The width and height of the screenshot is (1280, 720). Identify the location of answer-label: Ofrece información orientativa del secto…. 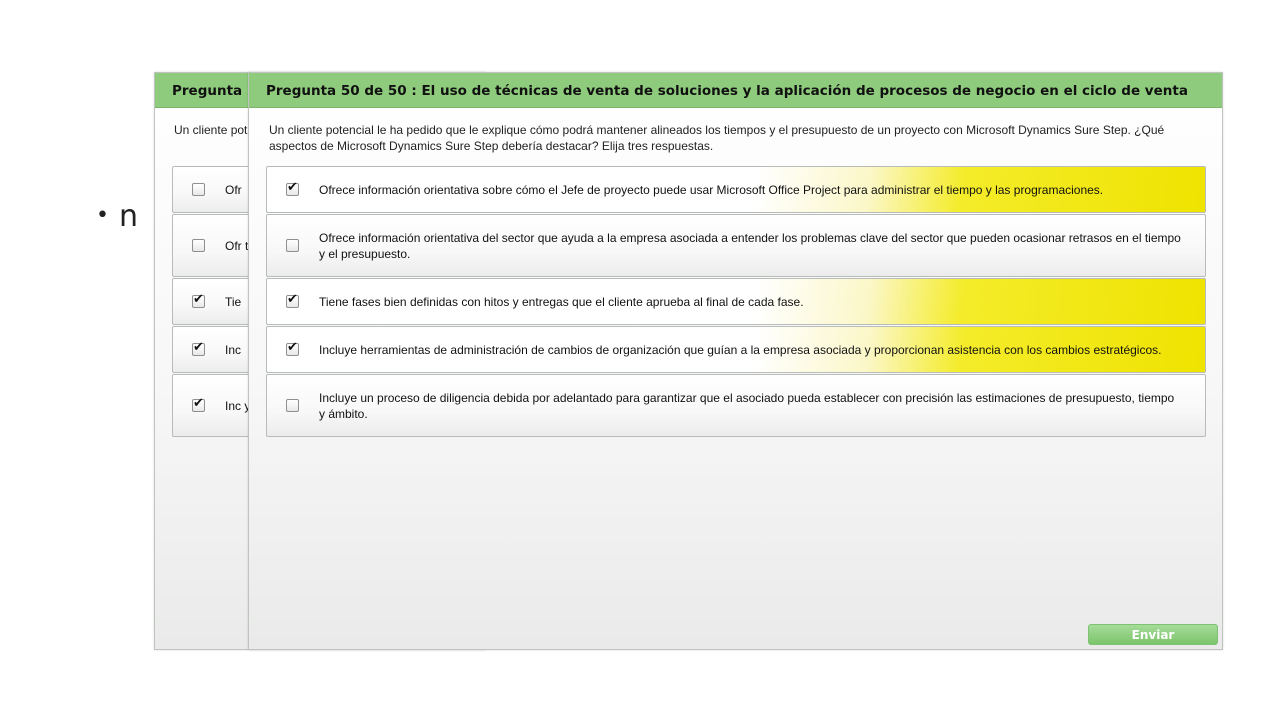
(750, 245).